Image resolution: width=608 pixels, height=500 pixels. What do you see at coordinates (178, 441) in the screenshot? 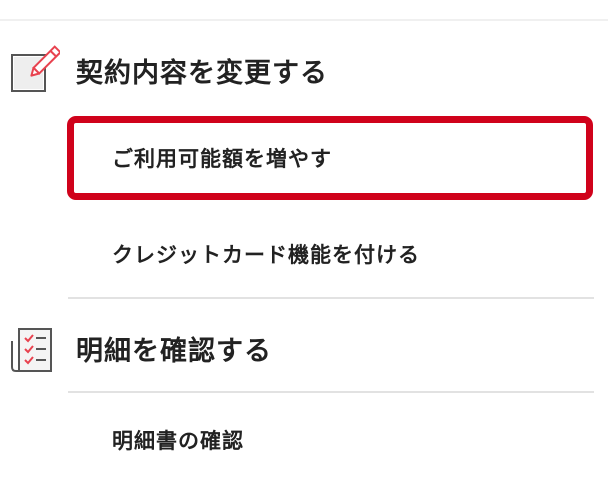
I see `menu-item-label: 明細書の確認` at bounding box center [178, 441].